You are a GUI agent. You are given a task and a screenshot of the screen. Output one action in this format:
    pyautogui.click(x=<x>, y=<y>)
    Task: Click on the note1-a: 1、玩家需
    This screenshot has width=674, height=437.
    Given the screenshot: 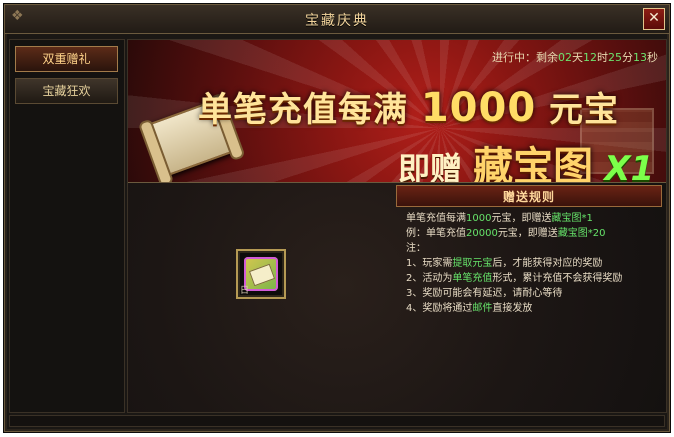 What is the action you would take?
    pyautogui.click(x=429, y=263)
    